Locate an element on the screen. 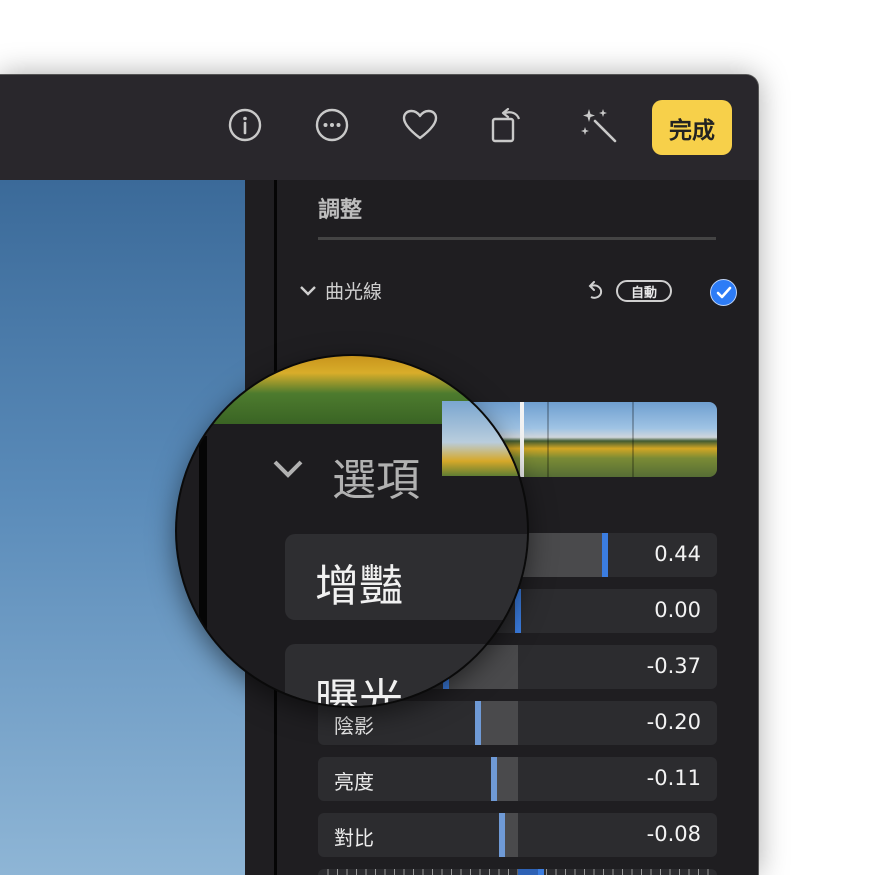 The image size is (870, 875). info-button is located at coordinates (245, 125).